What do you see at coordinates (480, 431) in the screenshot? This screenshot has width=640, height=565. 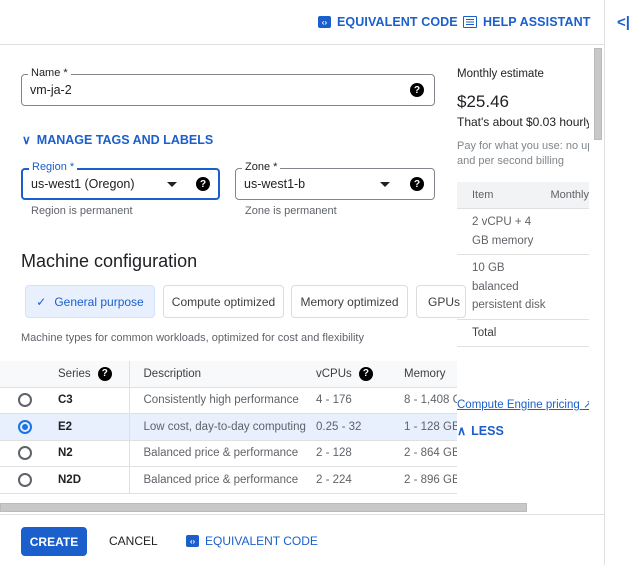 I see `less-toggle: ∧ LESS` at bounding box center [480, 431].